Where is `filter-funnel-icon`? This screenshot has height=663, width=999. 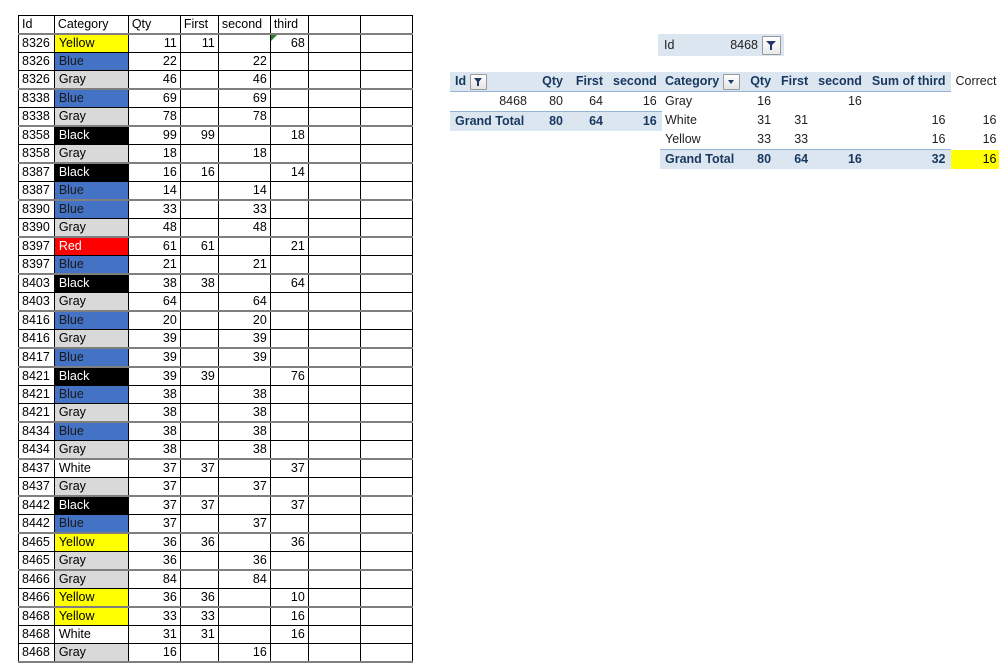 filter-funnel-icon is located at coordinates (478, 82).